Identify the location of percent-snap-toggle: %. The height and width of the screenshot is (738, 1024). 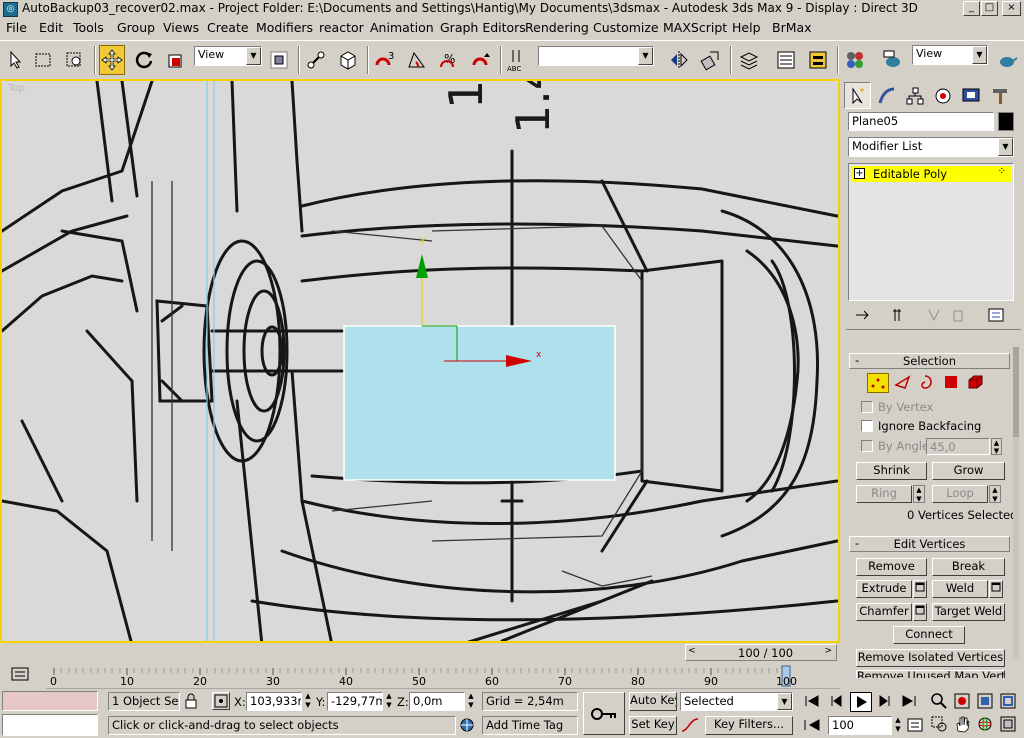
(449, 60).